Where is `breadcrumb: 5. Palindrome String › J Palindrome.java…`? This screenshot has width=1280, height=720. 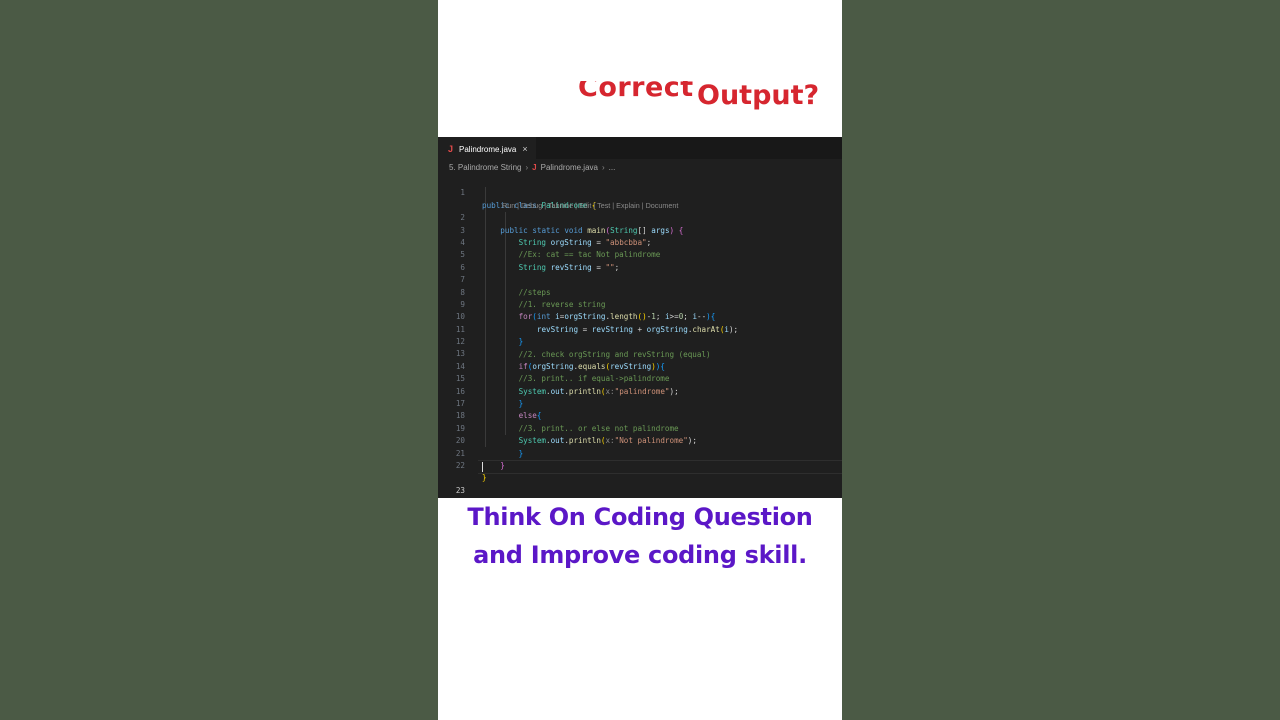
breadcrumb: 5. Palindrome String › J Palindrome.java… is located at coordinates (640, 167).